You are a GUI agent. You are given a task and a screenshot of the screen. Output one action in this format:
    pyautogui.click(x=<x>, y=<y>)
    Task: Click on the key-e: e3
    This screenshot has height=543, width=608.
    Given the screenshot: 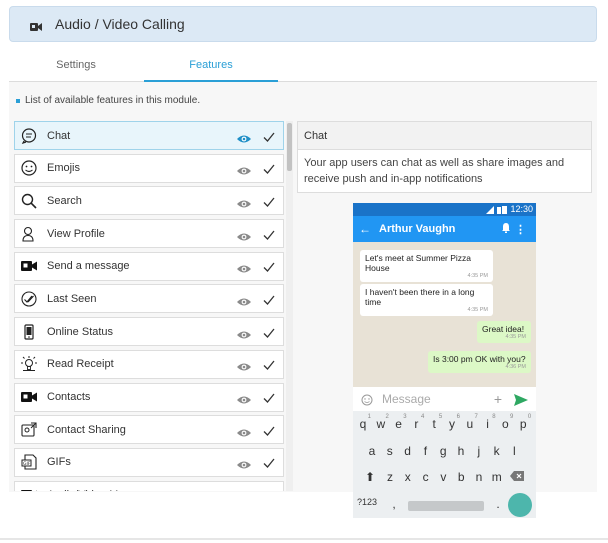 What is the action you would take?
    pyautogui.click(x=398, y=422)
    